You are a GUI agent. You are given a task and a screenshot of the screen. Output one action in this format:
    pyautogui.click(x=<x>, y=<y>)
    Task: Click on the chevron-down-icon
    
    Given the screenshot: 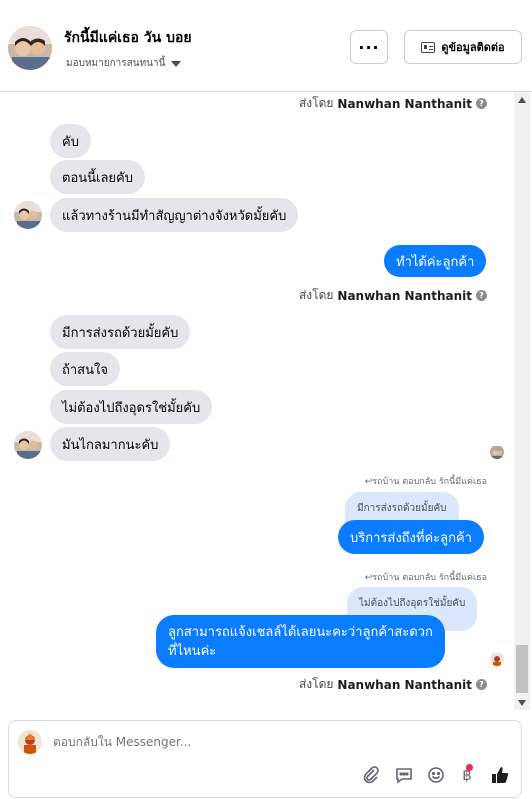 What is the action you would take?
    pyautogui.click(x=176, y=63)
    